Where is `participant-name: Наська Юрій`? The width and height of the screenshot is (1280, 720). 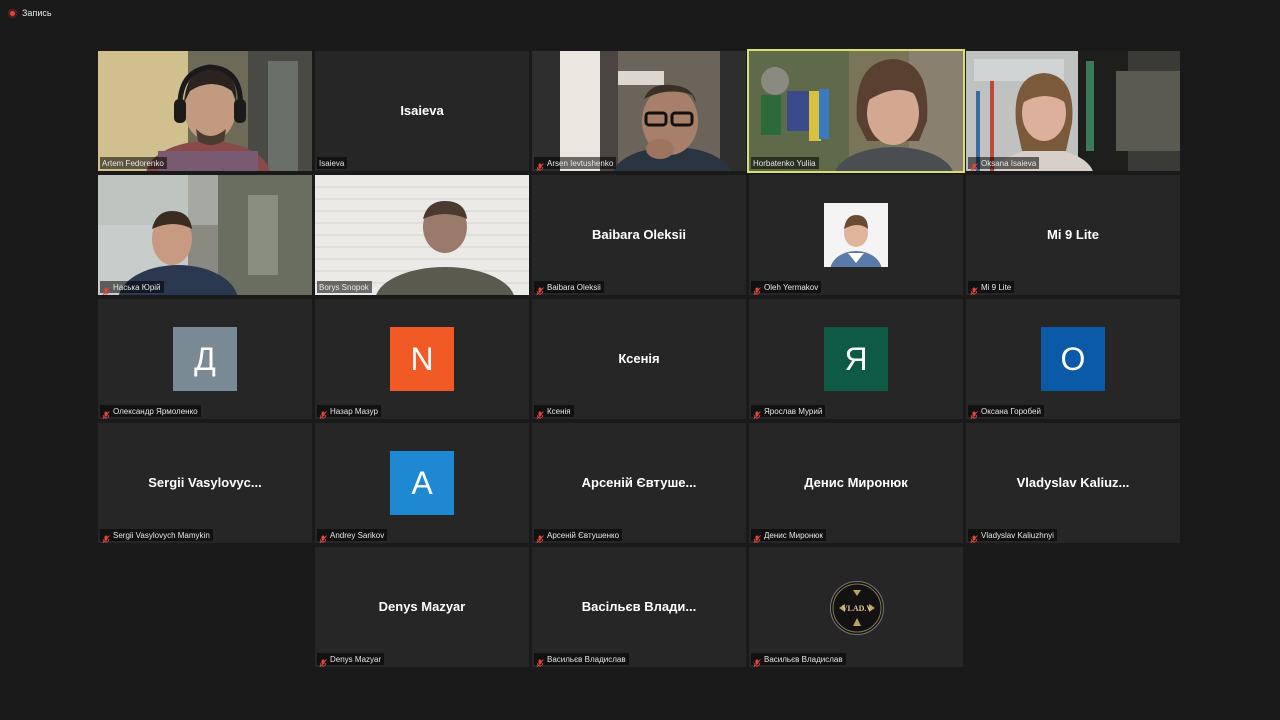 participant-name: Наська Юрій is located at coordinates (137, 287).